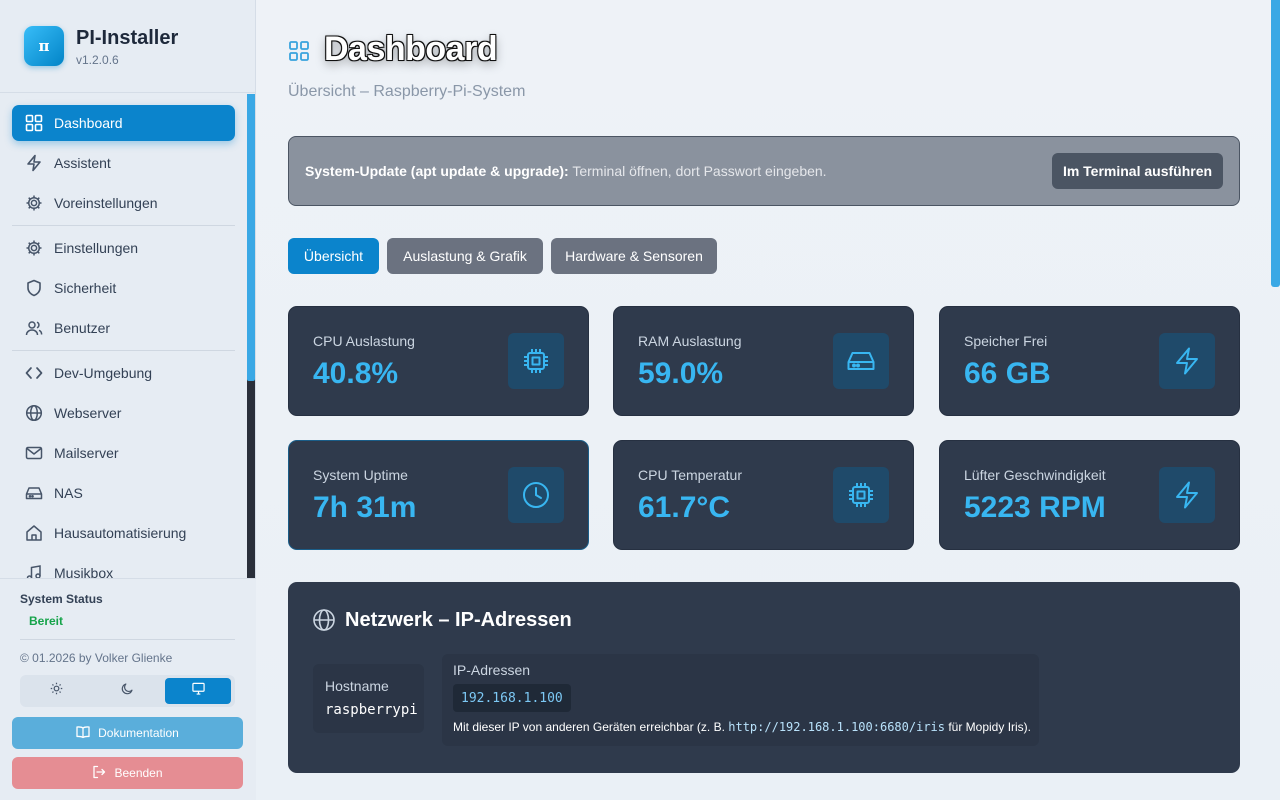  I want to click on documentation-label: Dokumentation, so click(138, 733).